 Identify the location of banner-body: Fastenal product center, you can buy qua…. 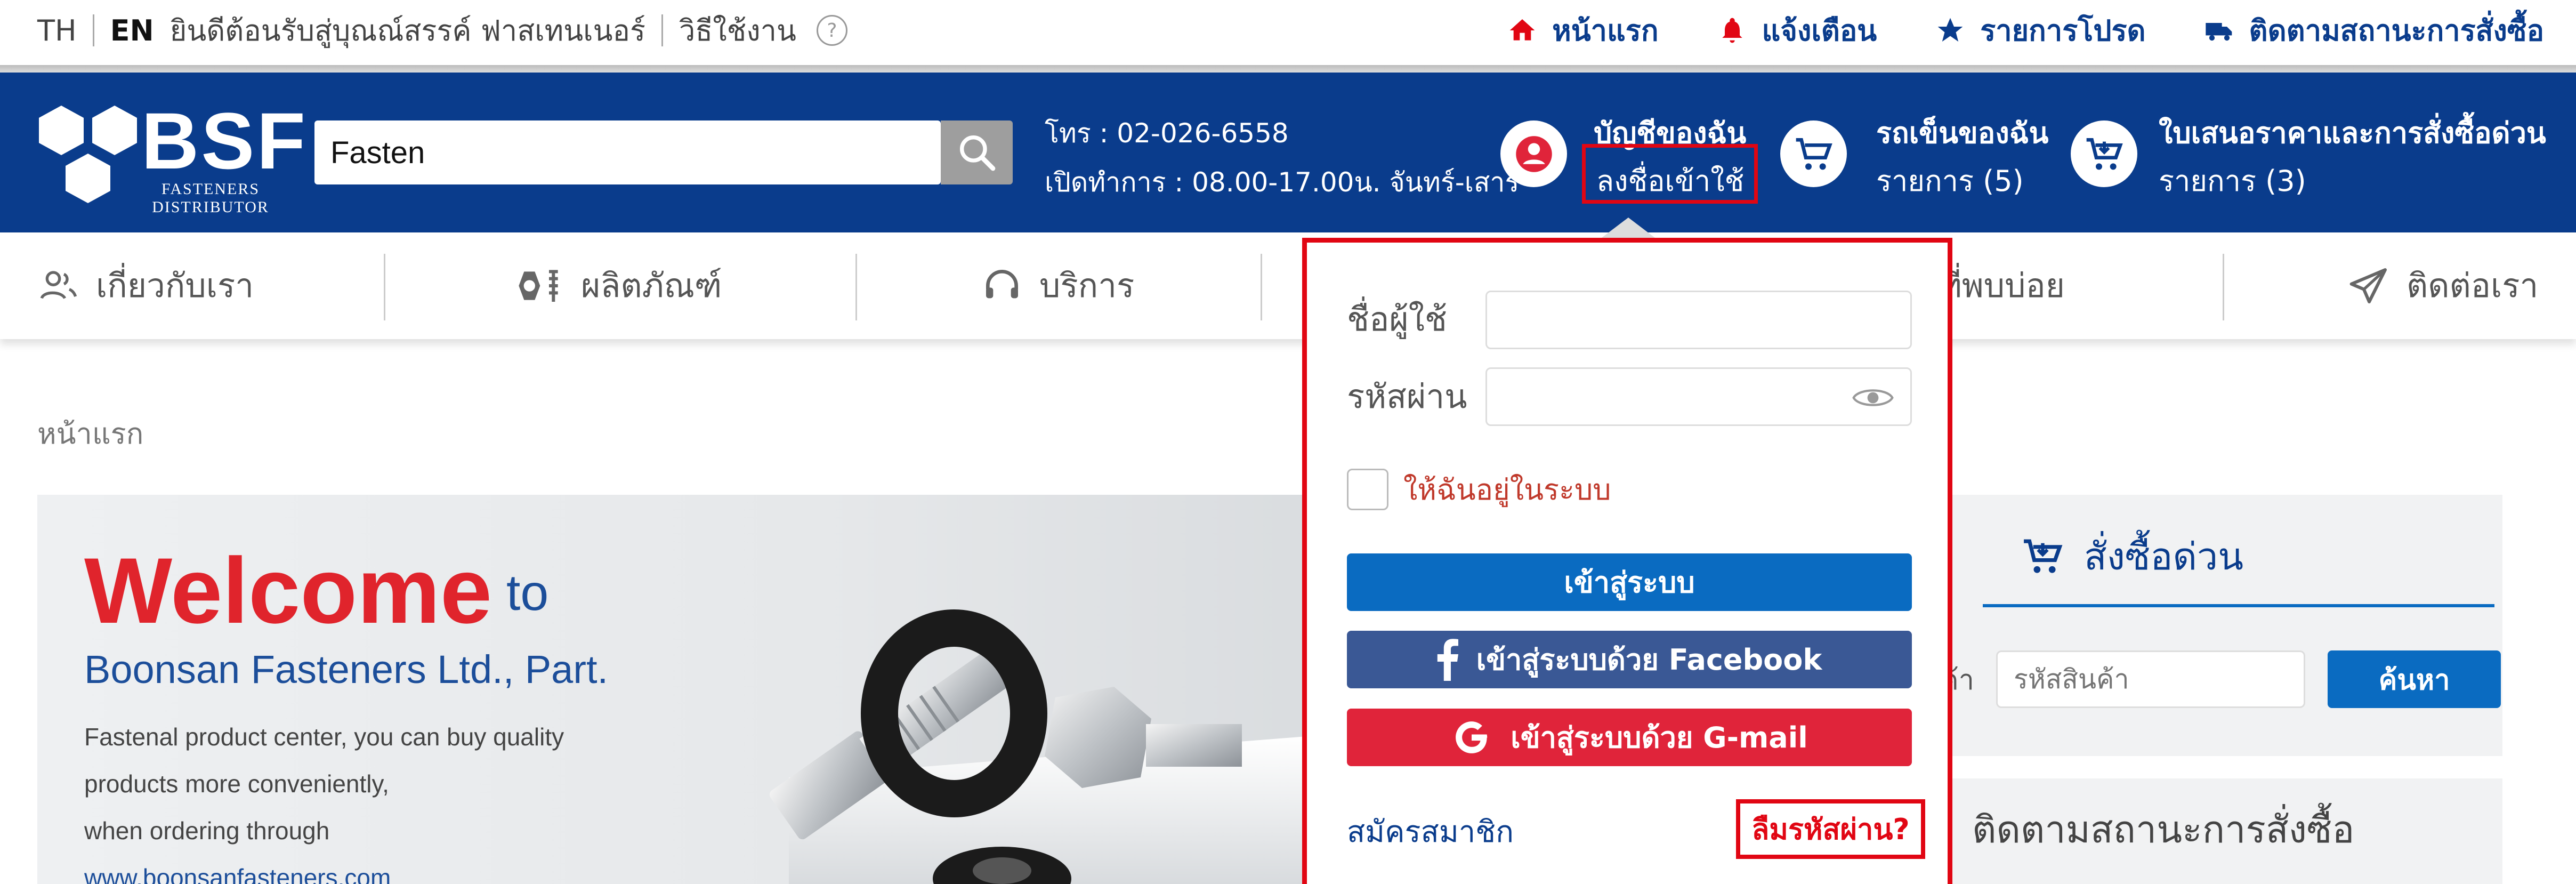
(324, 798).